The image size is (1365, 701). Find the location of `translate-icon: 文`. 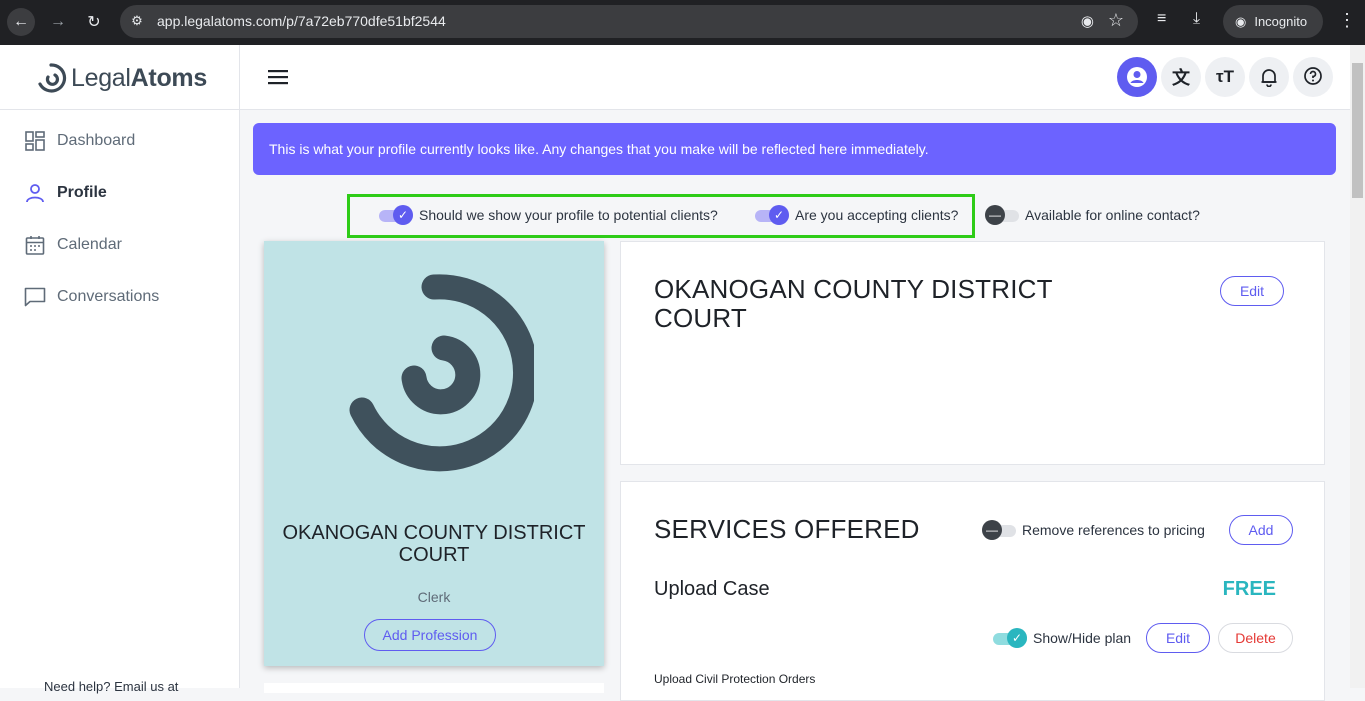

translate-icon: 文 is located at coordinates (1181, 78).